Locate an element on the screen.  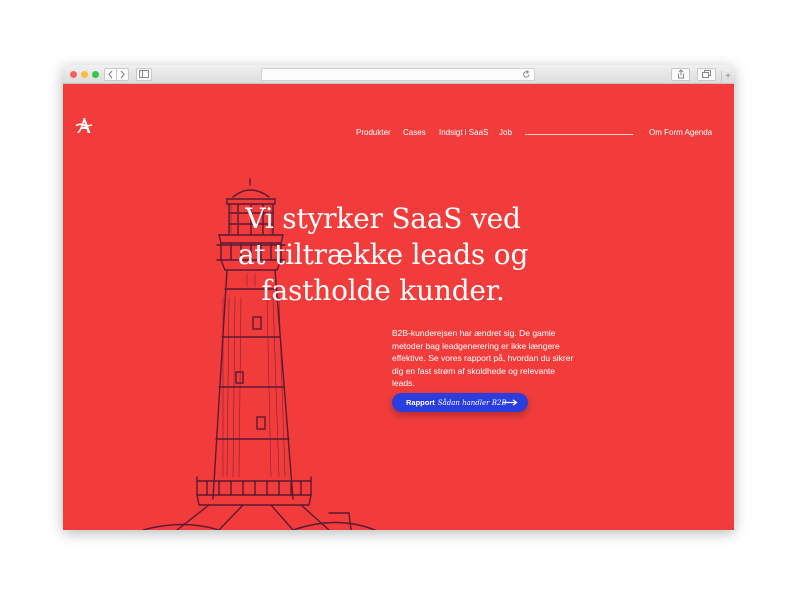
sidebar-icon is located at coordinates (144, 74).